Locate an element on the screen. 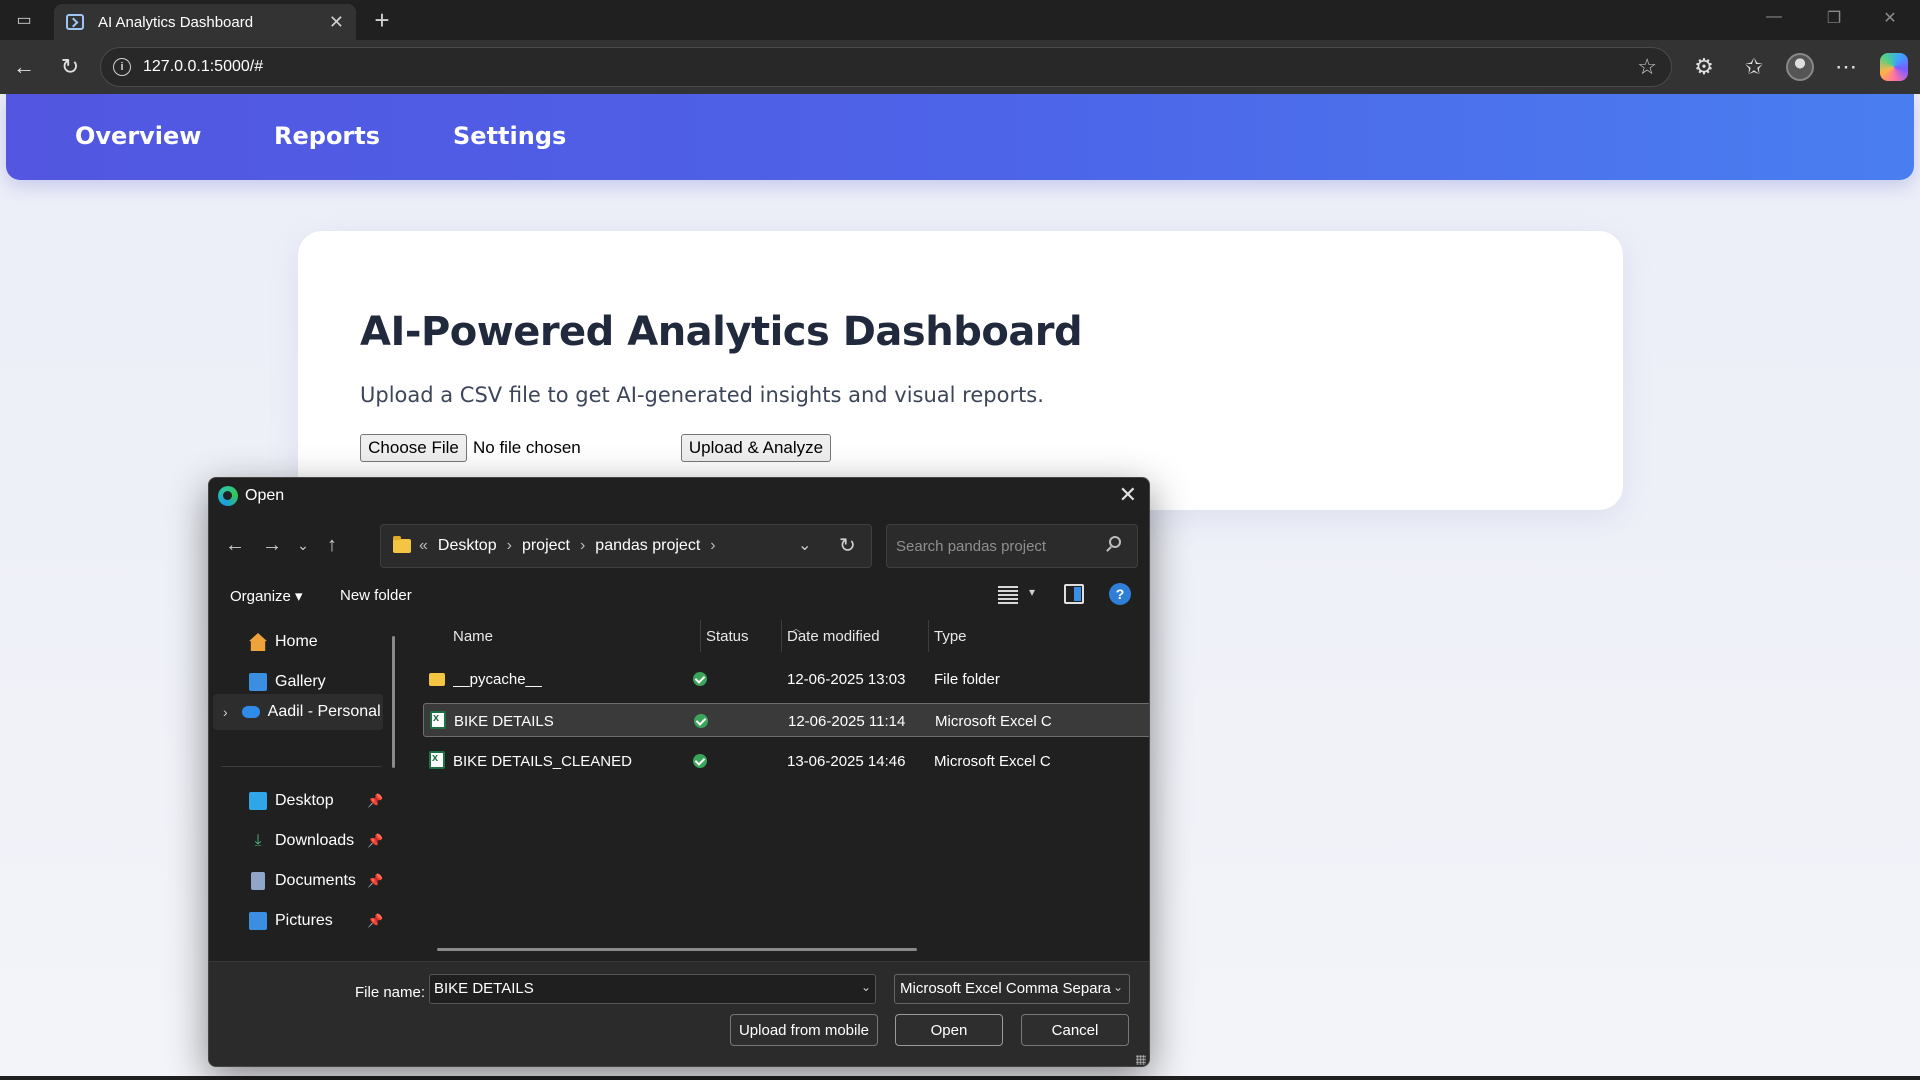 This screenshot has width=1920, height=1080. nav-link-settings: Settings is located at coordinates (509, 136).